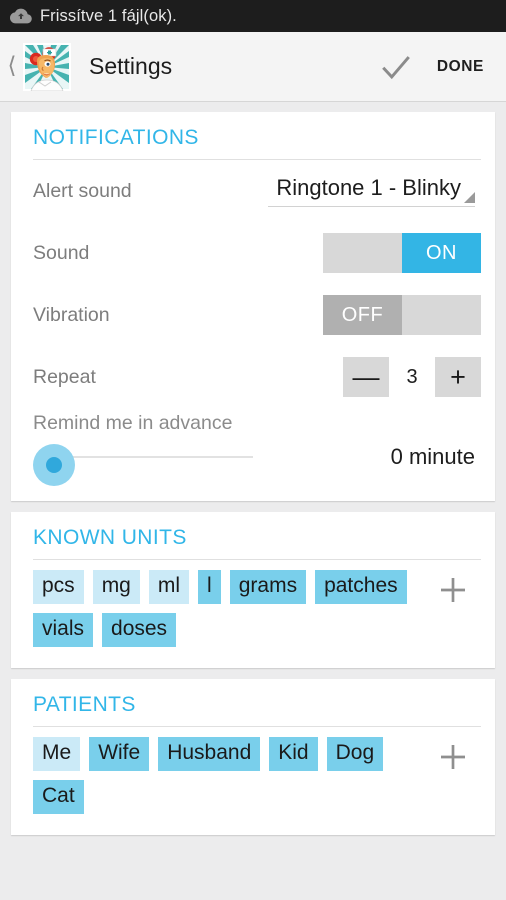 The image size is (506, 900). I want to click on vibration-toggle: OFF, so click(402, 315).